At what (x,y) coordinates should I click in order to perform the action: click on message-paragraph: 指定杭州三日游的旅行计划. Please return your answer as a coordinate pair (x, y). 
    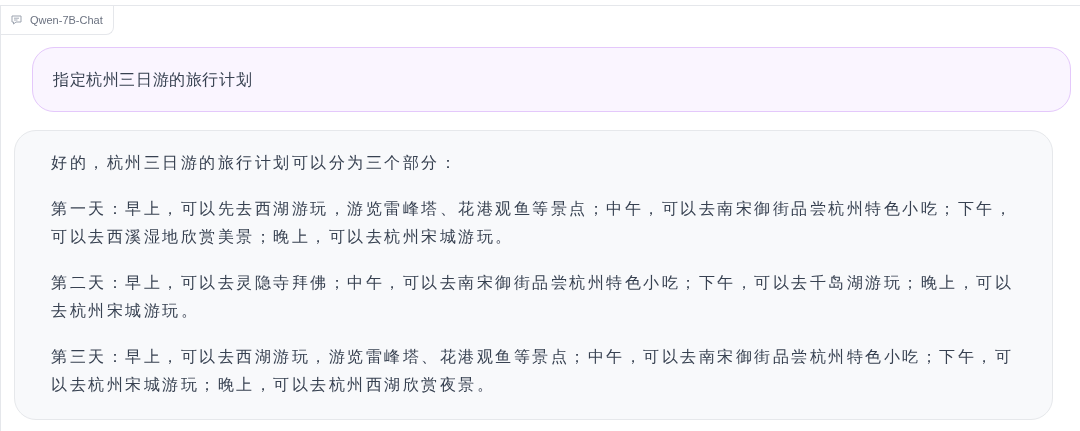
    Looking at the image, I should click on (153, 80).